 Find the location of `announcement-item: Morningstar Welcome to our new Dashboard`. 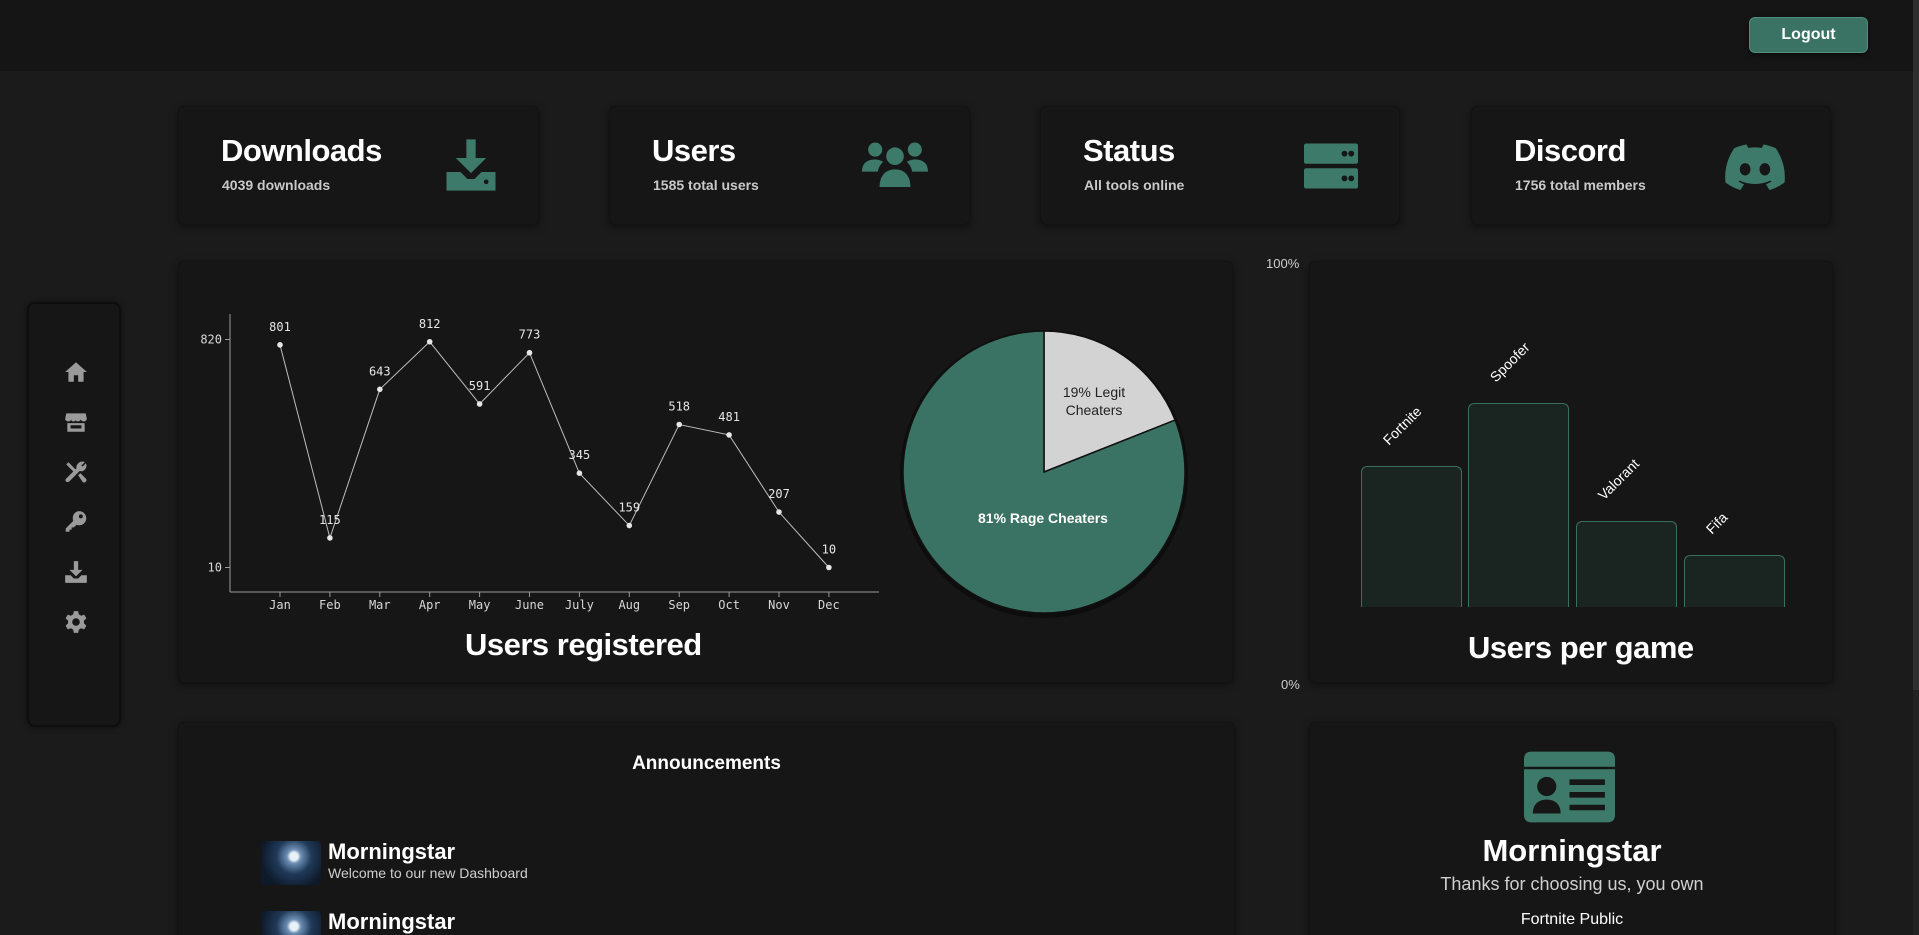

announcement-item: Morningstar Welcome to our new Dashboard is located at coordinates (511, 864).